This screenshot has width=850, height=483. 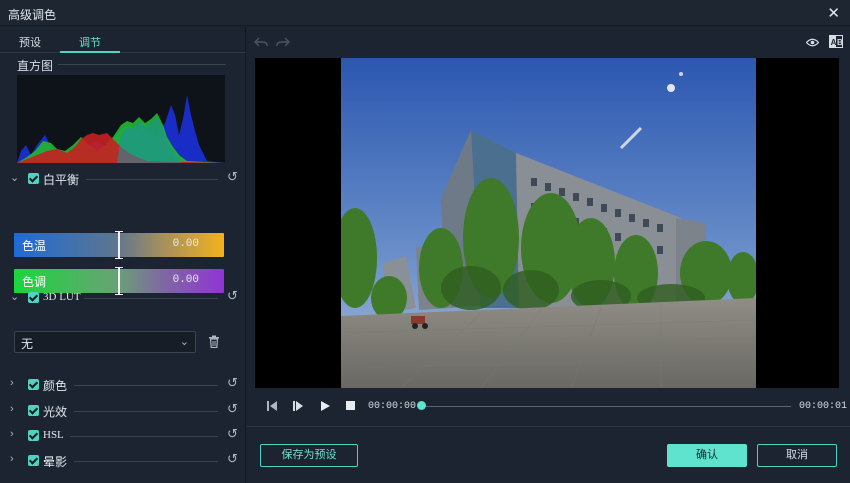 What do you see at coordinates (61, 180) in the screenshot?
I see `white-balance-label: 白平衡` at bounding box center [61, 180].